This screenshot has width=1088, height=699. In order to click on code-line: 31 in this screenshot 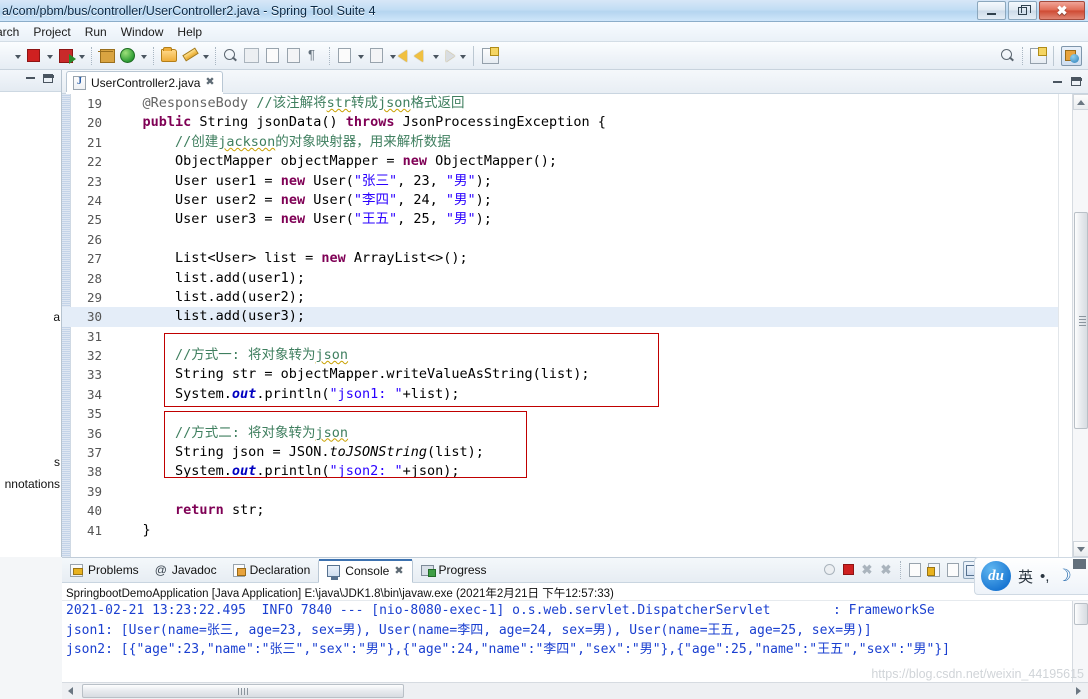, I will do `click(575, 336)`.